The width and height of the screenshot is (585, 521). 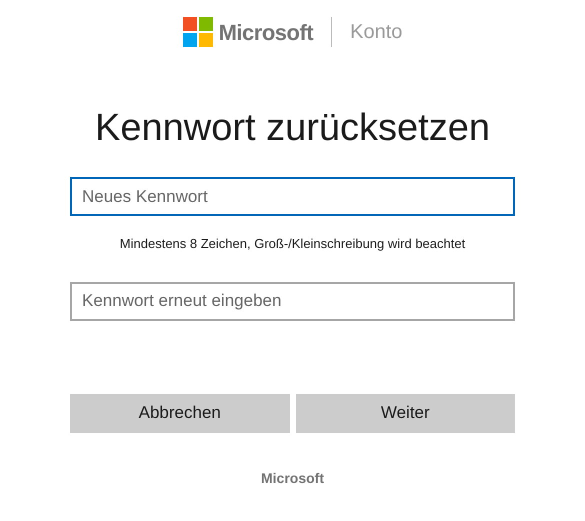 I want to click on logo-icon, so click(x=197, y=32).